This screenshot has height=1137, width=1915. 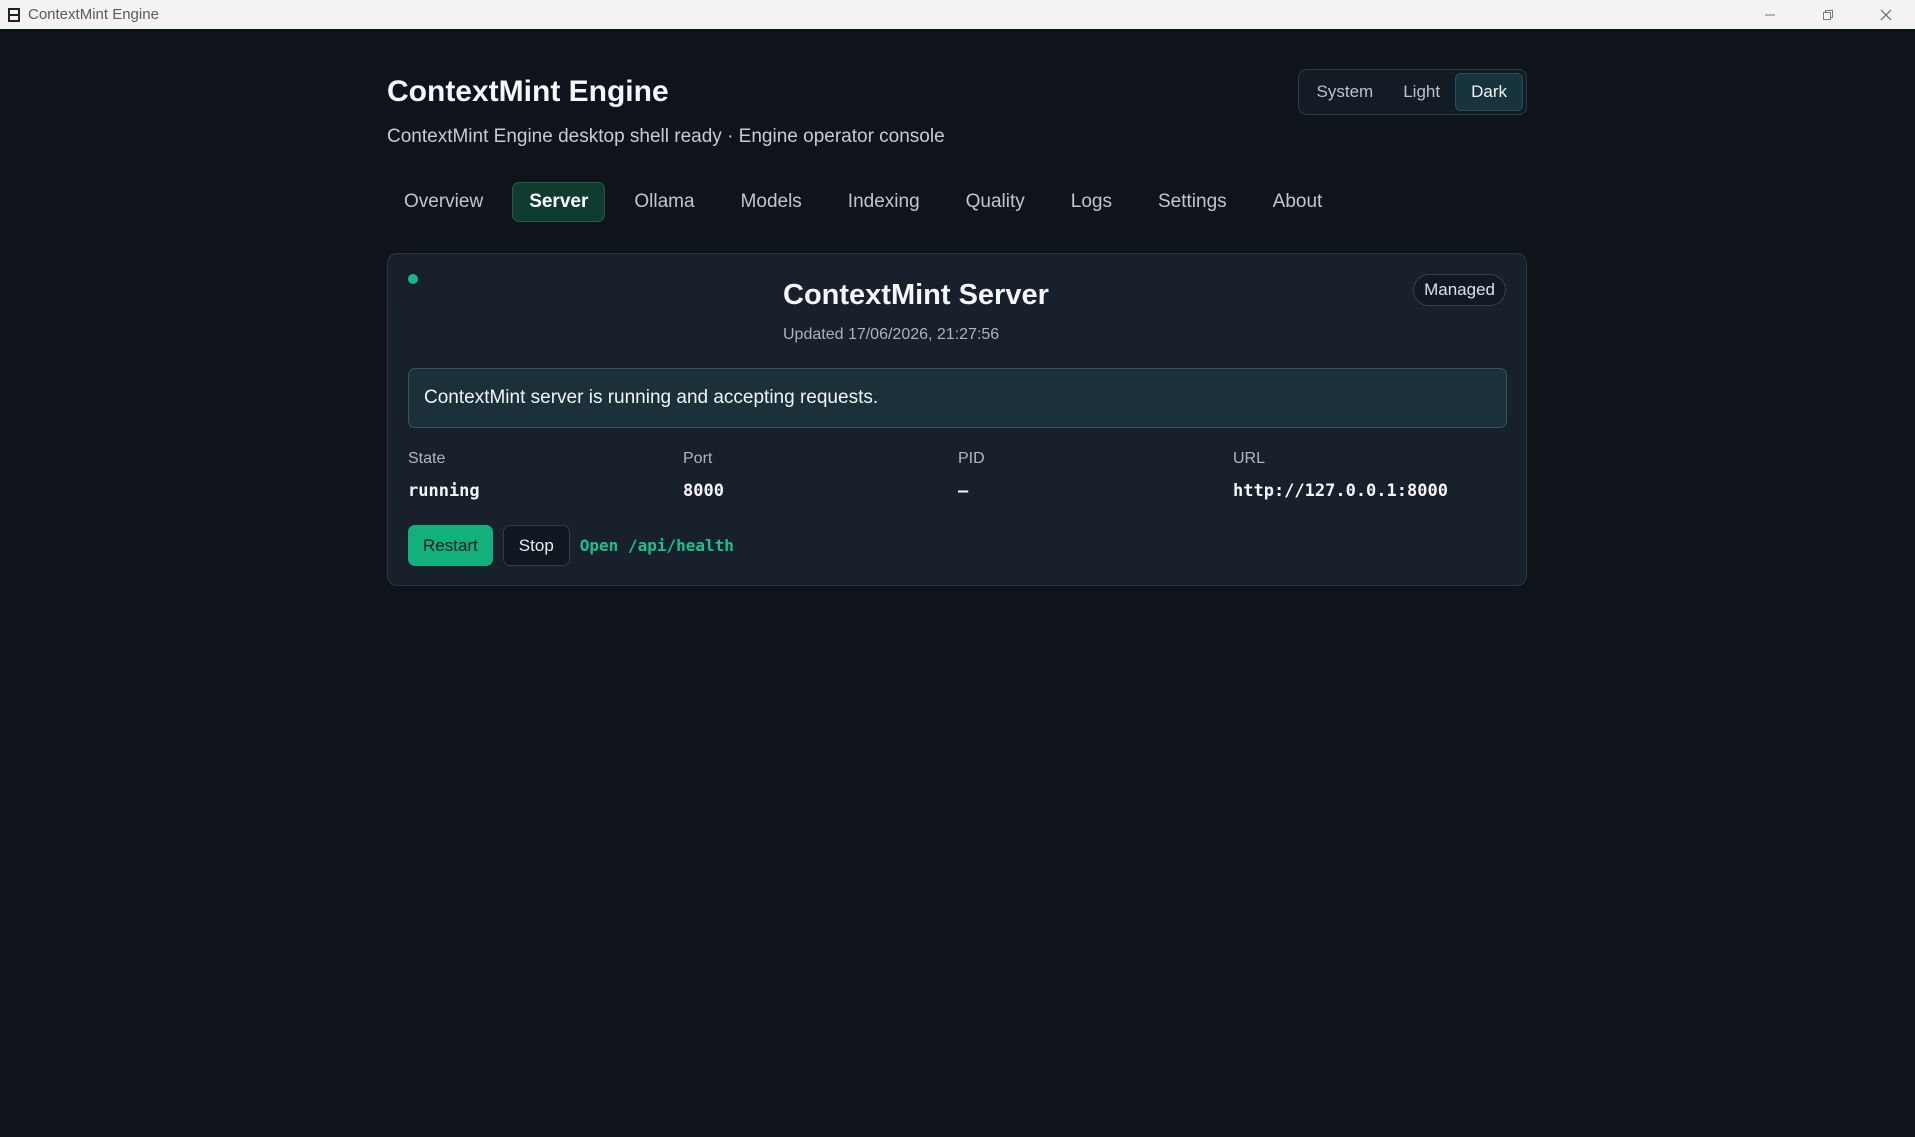 What do you see at coordinates (559, 202) in the screenshot?
I see `tab-server: Server` at bounding box center [559, 202].